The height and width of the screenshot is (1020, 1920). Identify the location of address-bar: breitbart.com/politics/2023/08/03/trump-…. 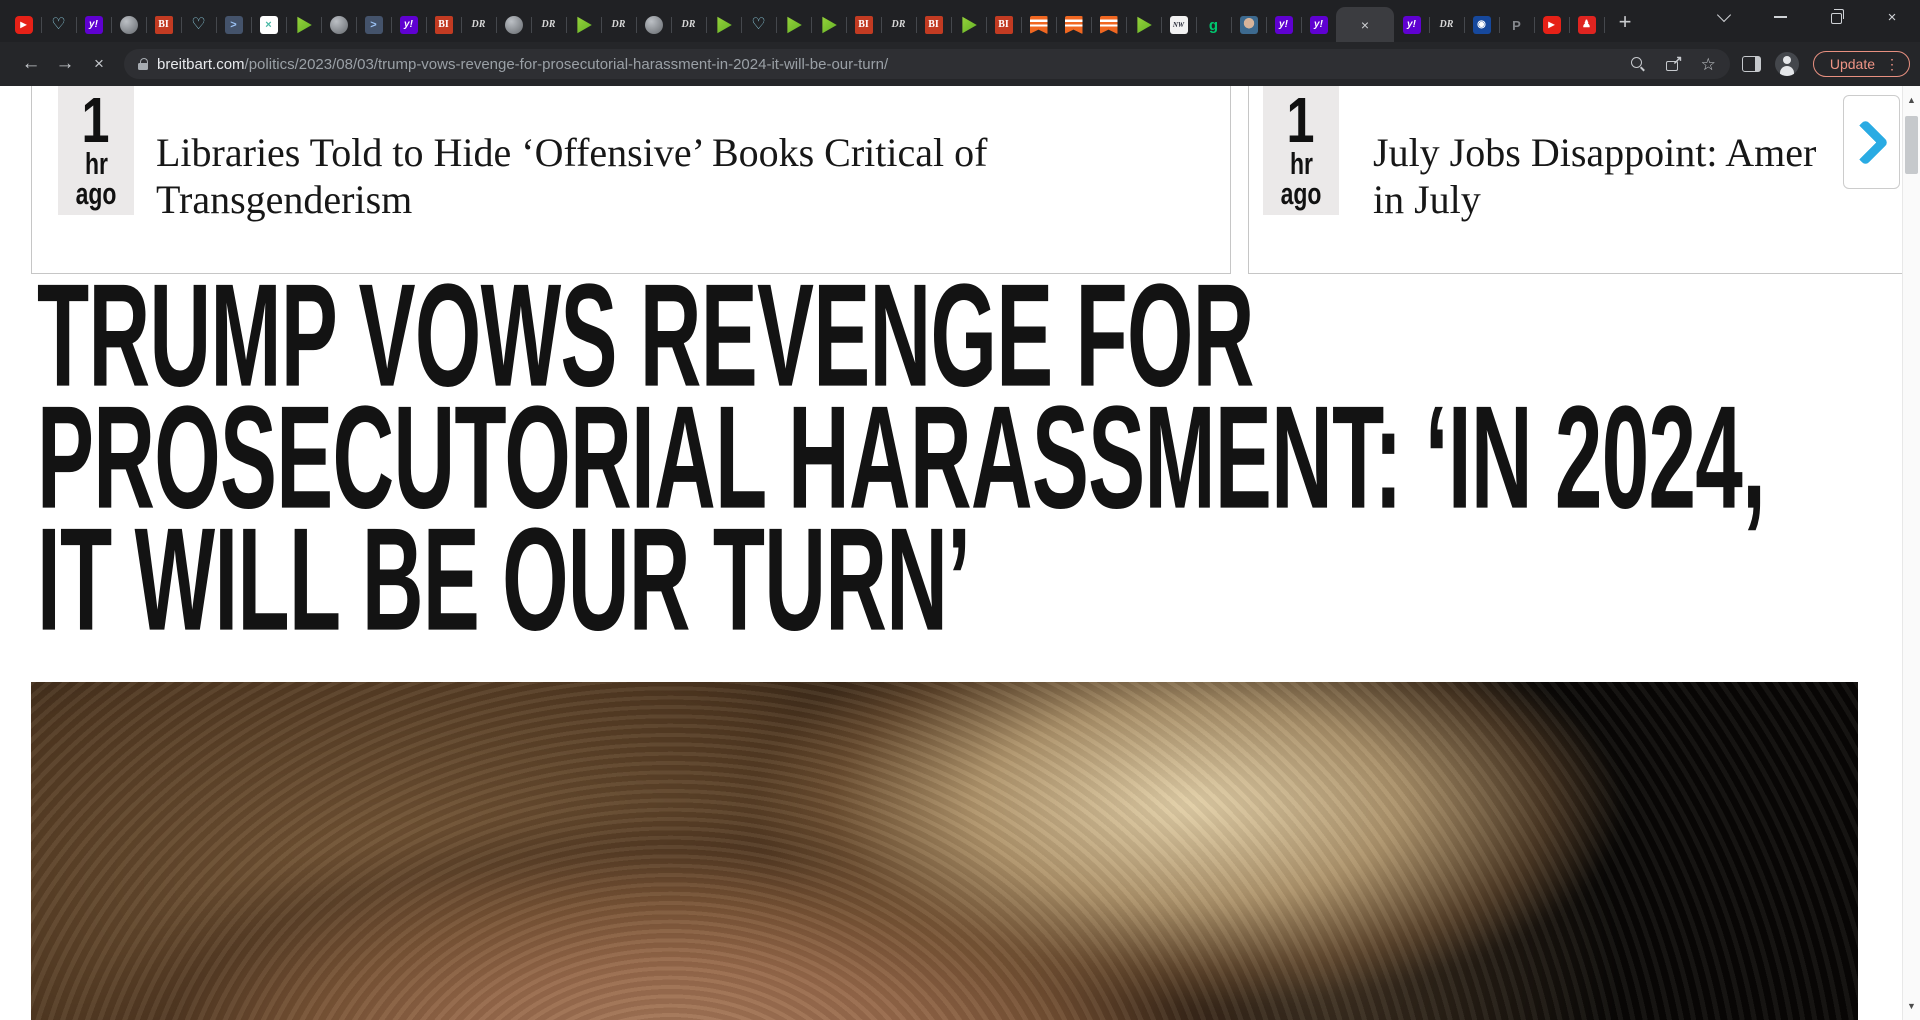
(927, 64).